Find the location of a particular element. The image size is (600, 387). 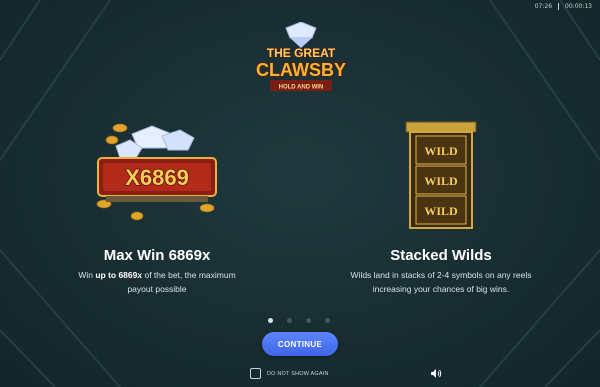

session-timer: 00:00:13 is located at coordinates (578, 6).